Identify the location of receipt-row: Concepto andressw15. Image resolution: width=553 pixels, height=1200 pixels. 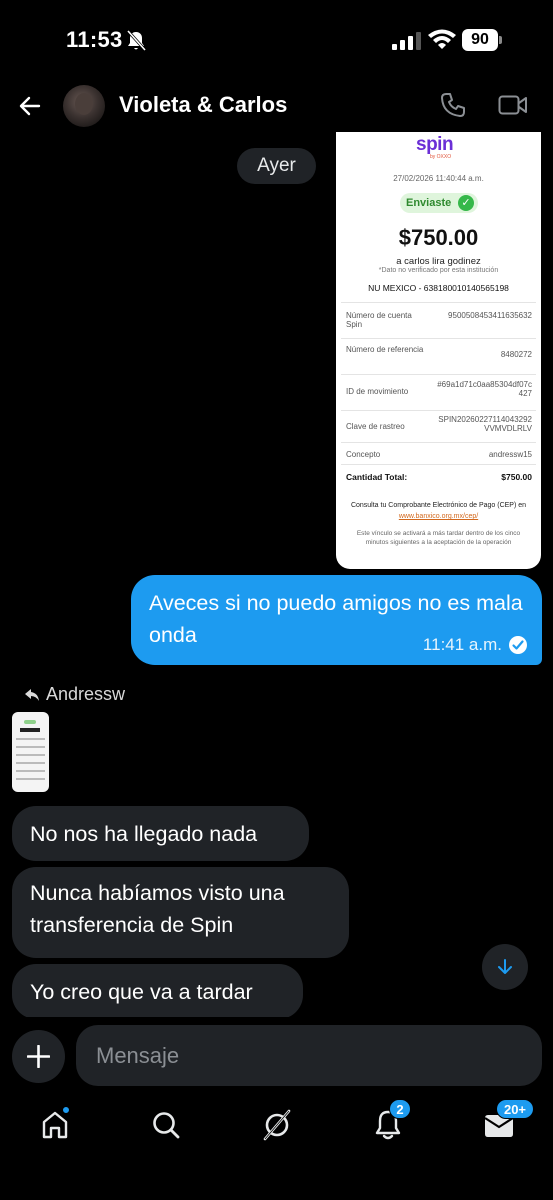
(438, 453).